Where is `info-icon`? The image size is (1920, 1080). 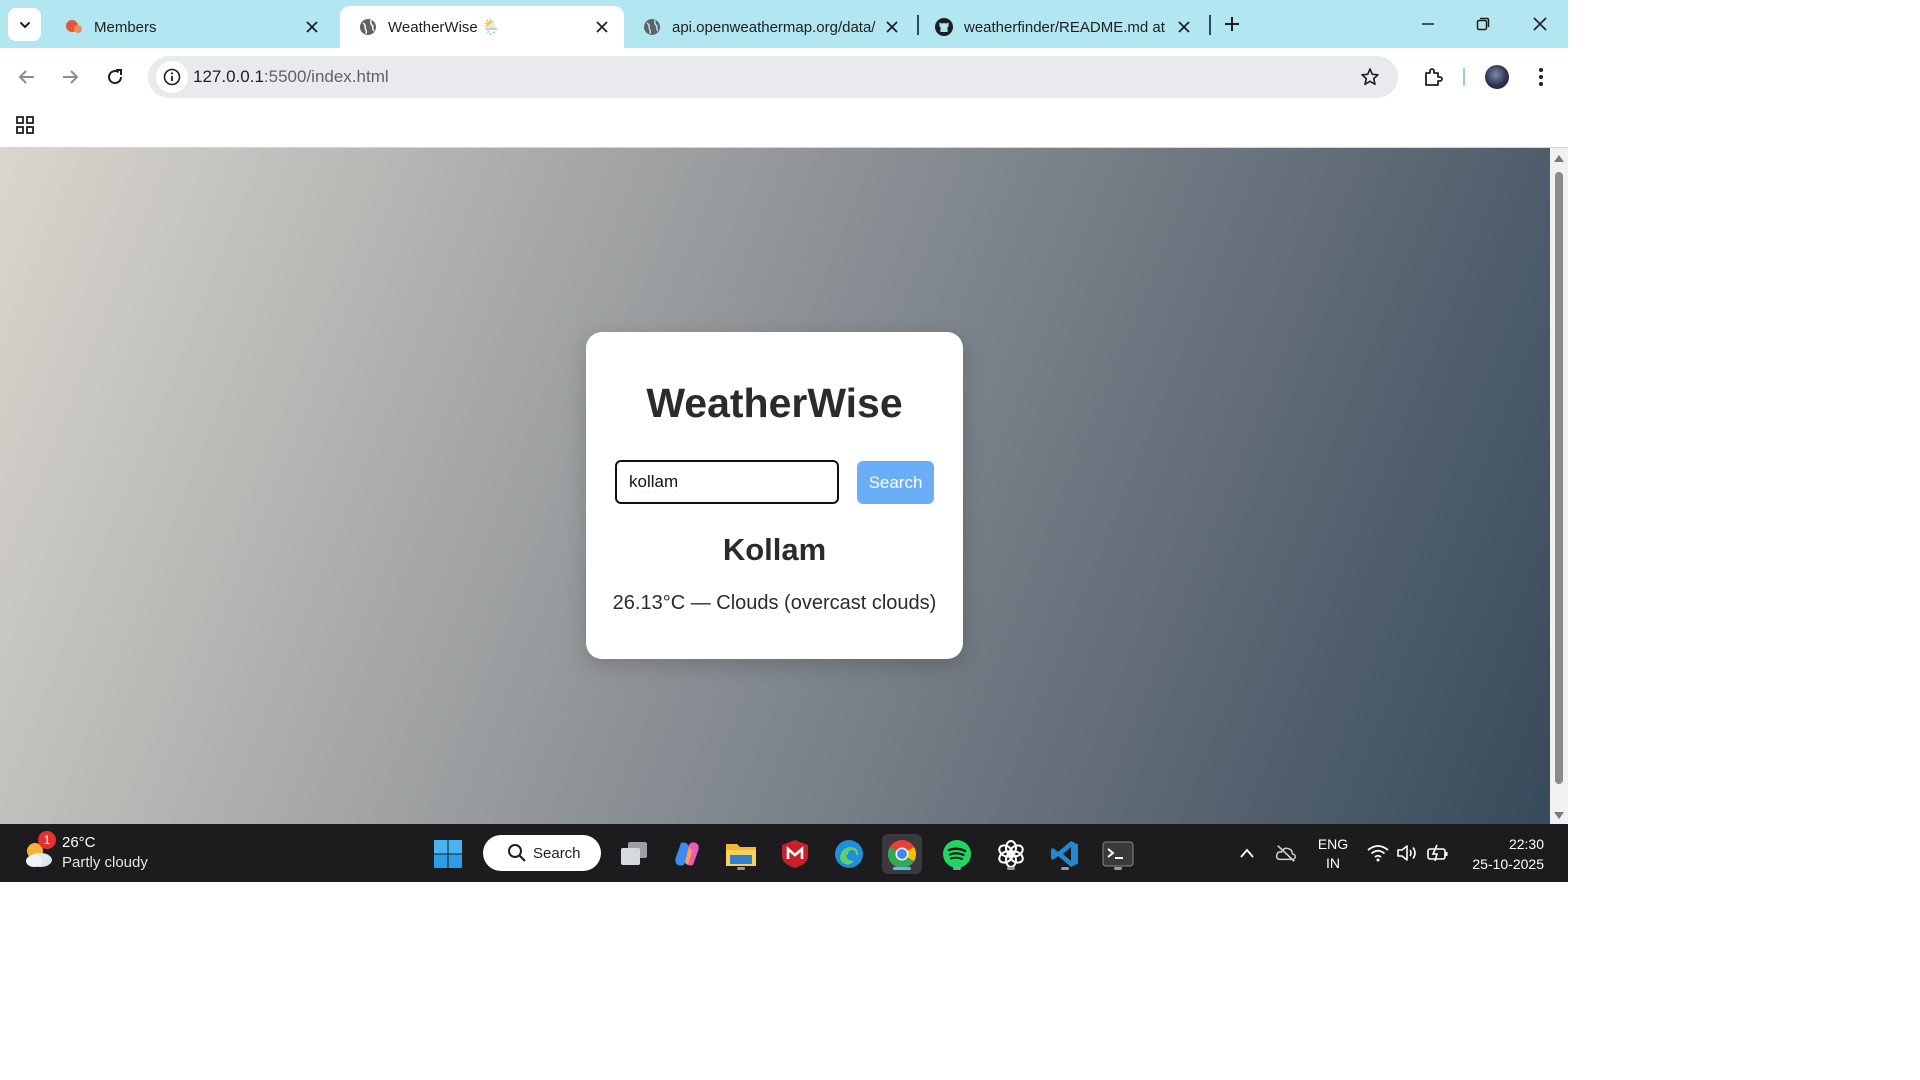
info-icon is located at coordinates (172, 77).